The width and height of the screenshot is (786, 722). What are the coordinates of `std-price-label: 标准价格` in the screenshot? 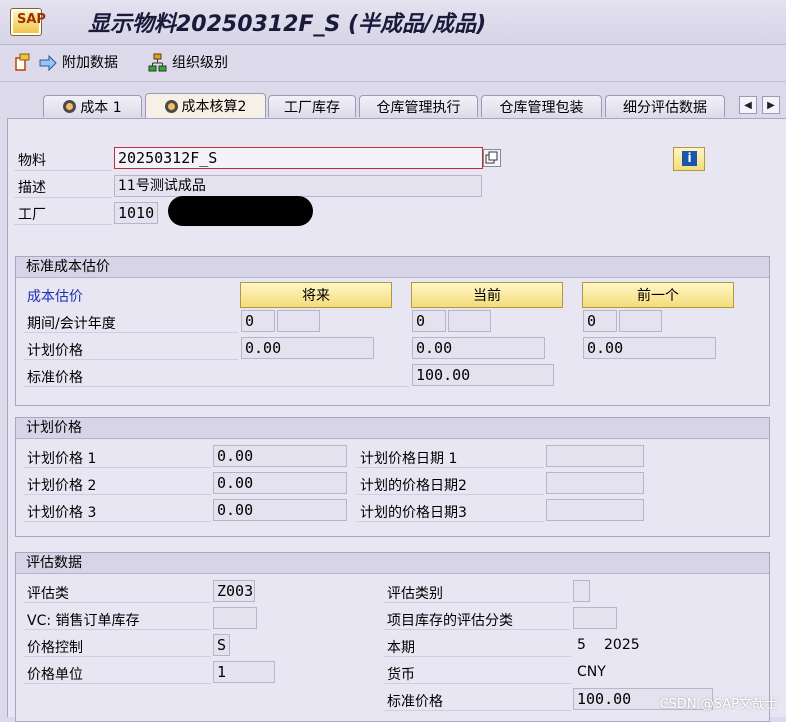 It's located at (55, 378).